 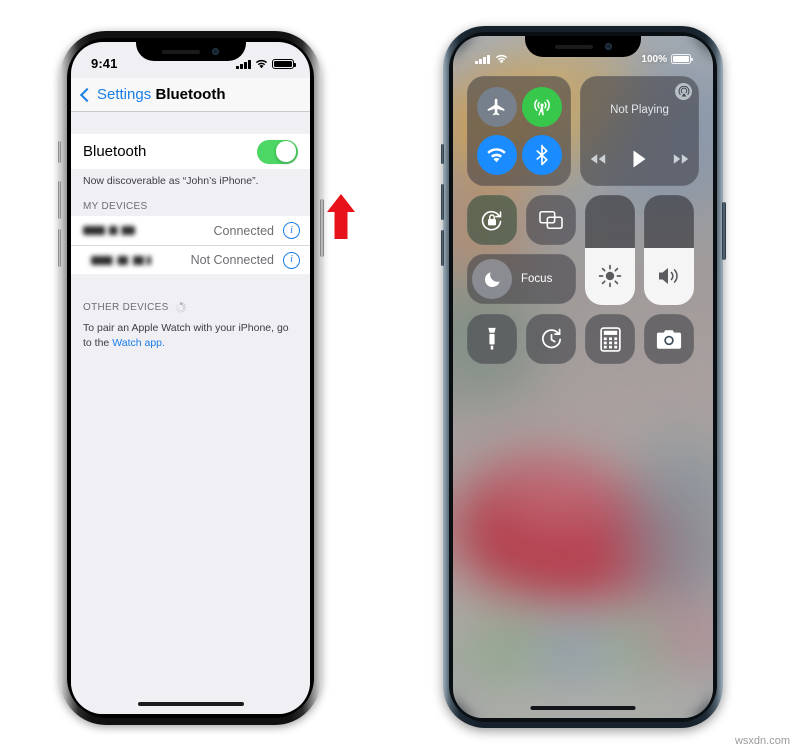 I want to click on airplane-mode-button, so click(x=496, y=107).